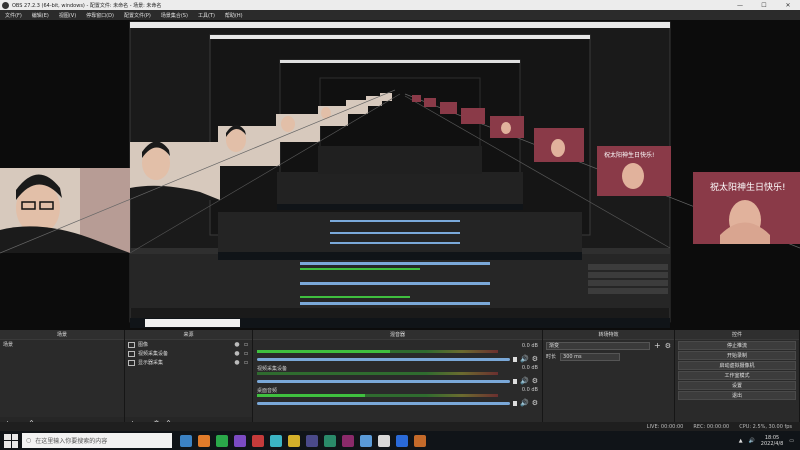 Image resolution: width=800 pixels, height=450 pixels. Describe the element at coordinates (62, 335) in the screenshot. I see `scenes-dock-title: 场景` at that location.